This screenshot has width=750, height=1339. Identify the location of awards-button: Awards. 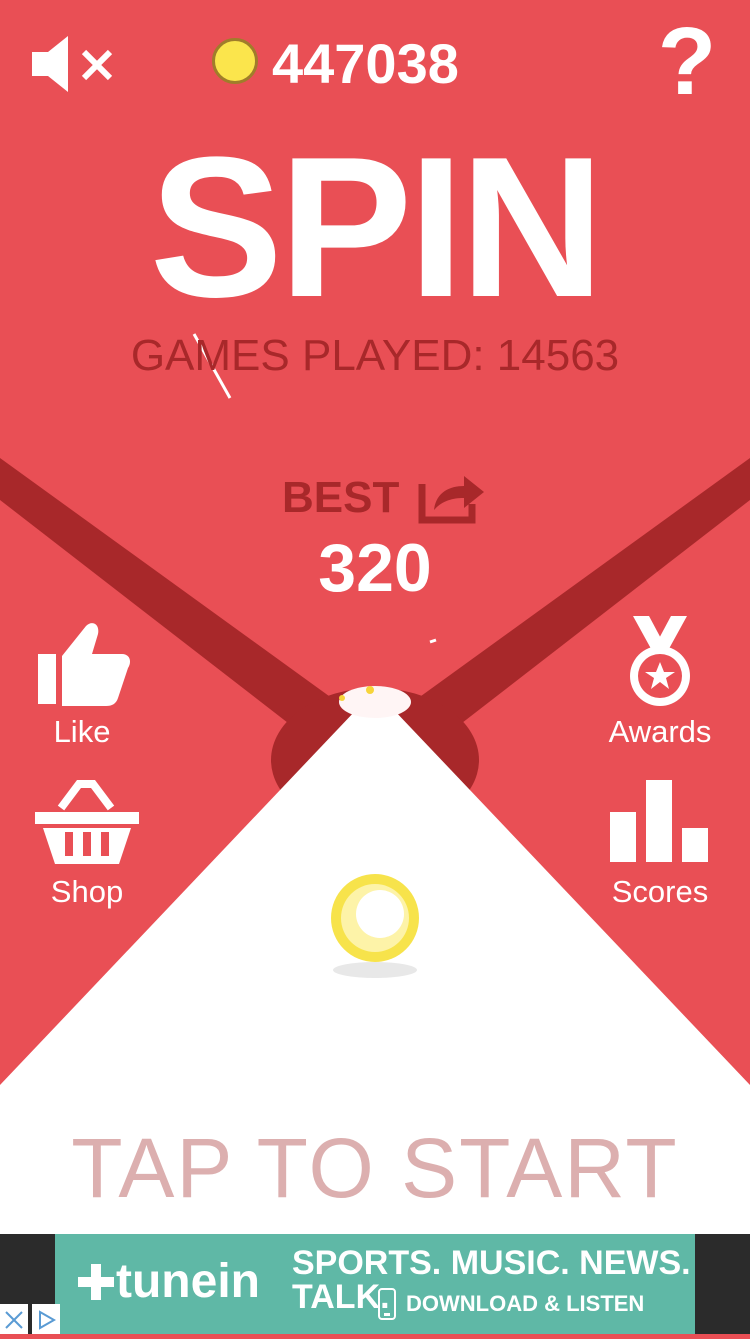
(660, 683).